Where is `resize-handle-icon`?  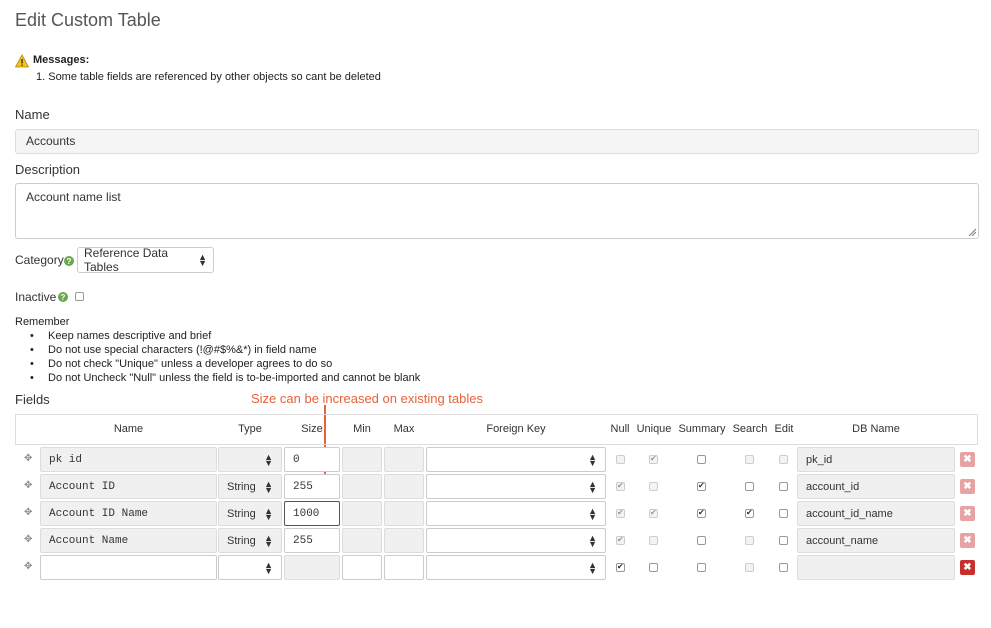
resize-handle-icon is located at coordinates (972, 232).